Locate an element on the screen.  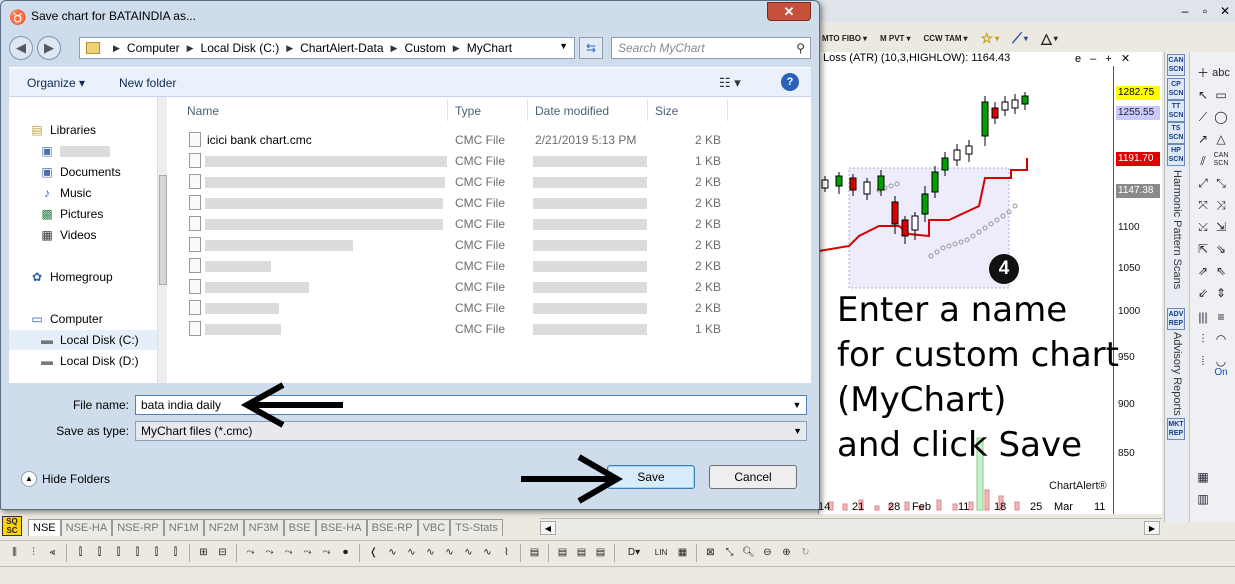
pattern-icon: ⇗ is located at coordinates (1203, 271).